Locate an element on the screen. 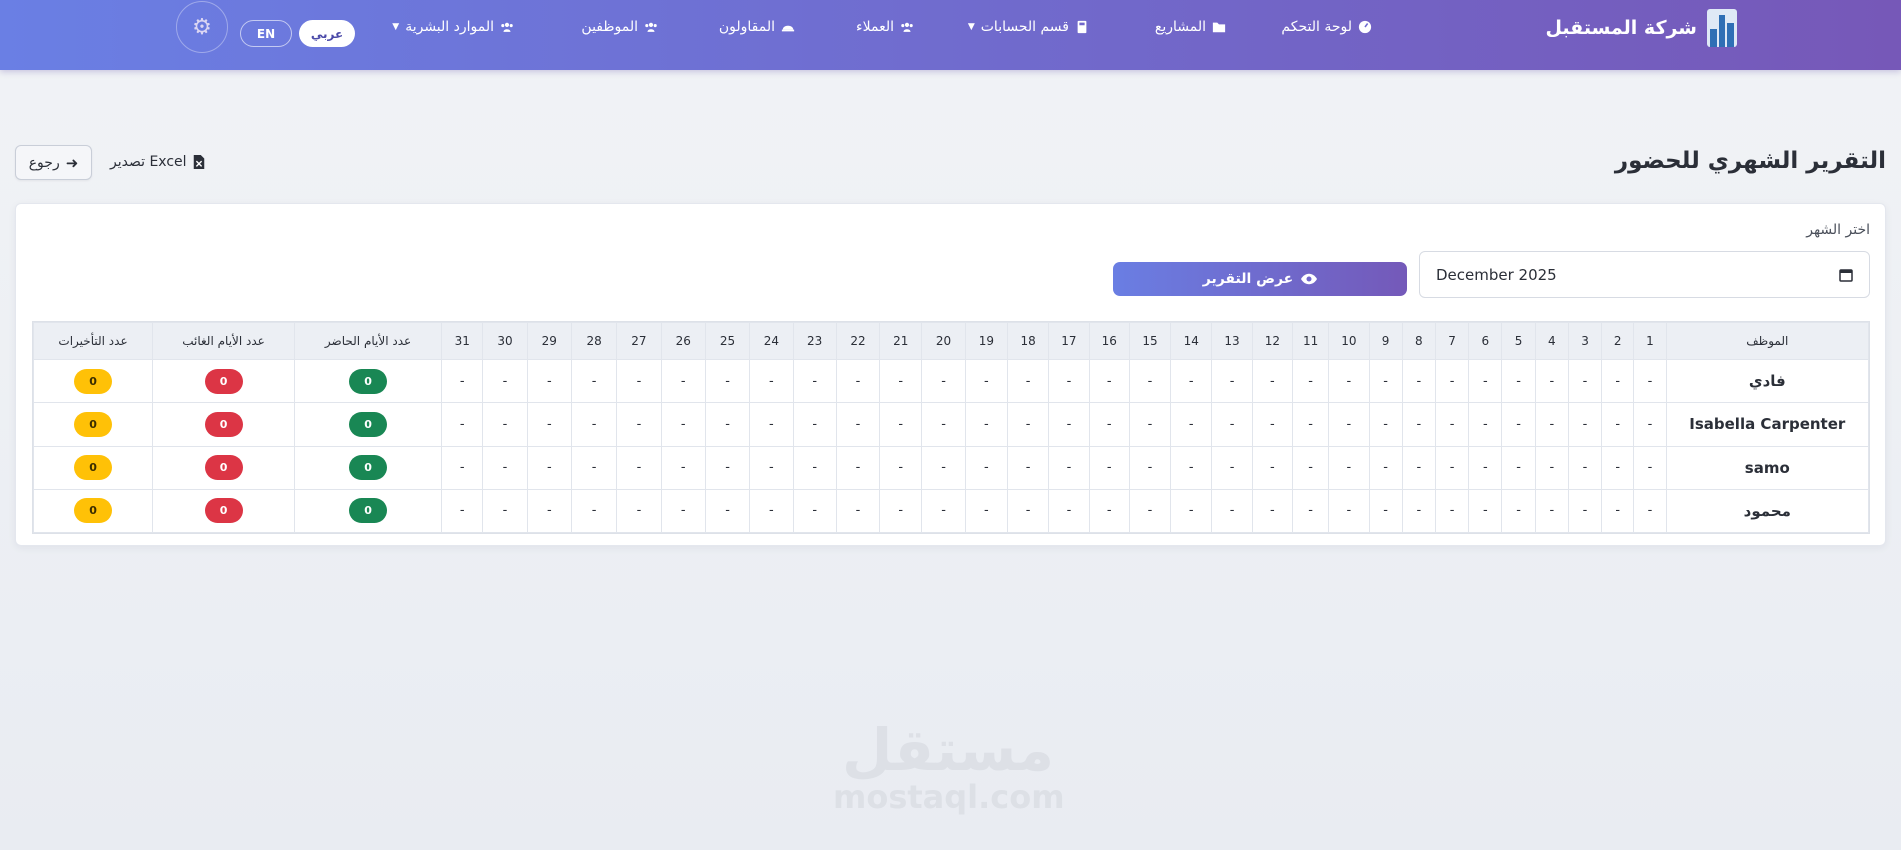  export-excel-label: تصدير Excel is located at coordinates (148, 162).